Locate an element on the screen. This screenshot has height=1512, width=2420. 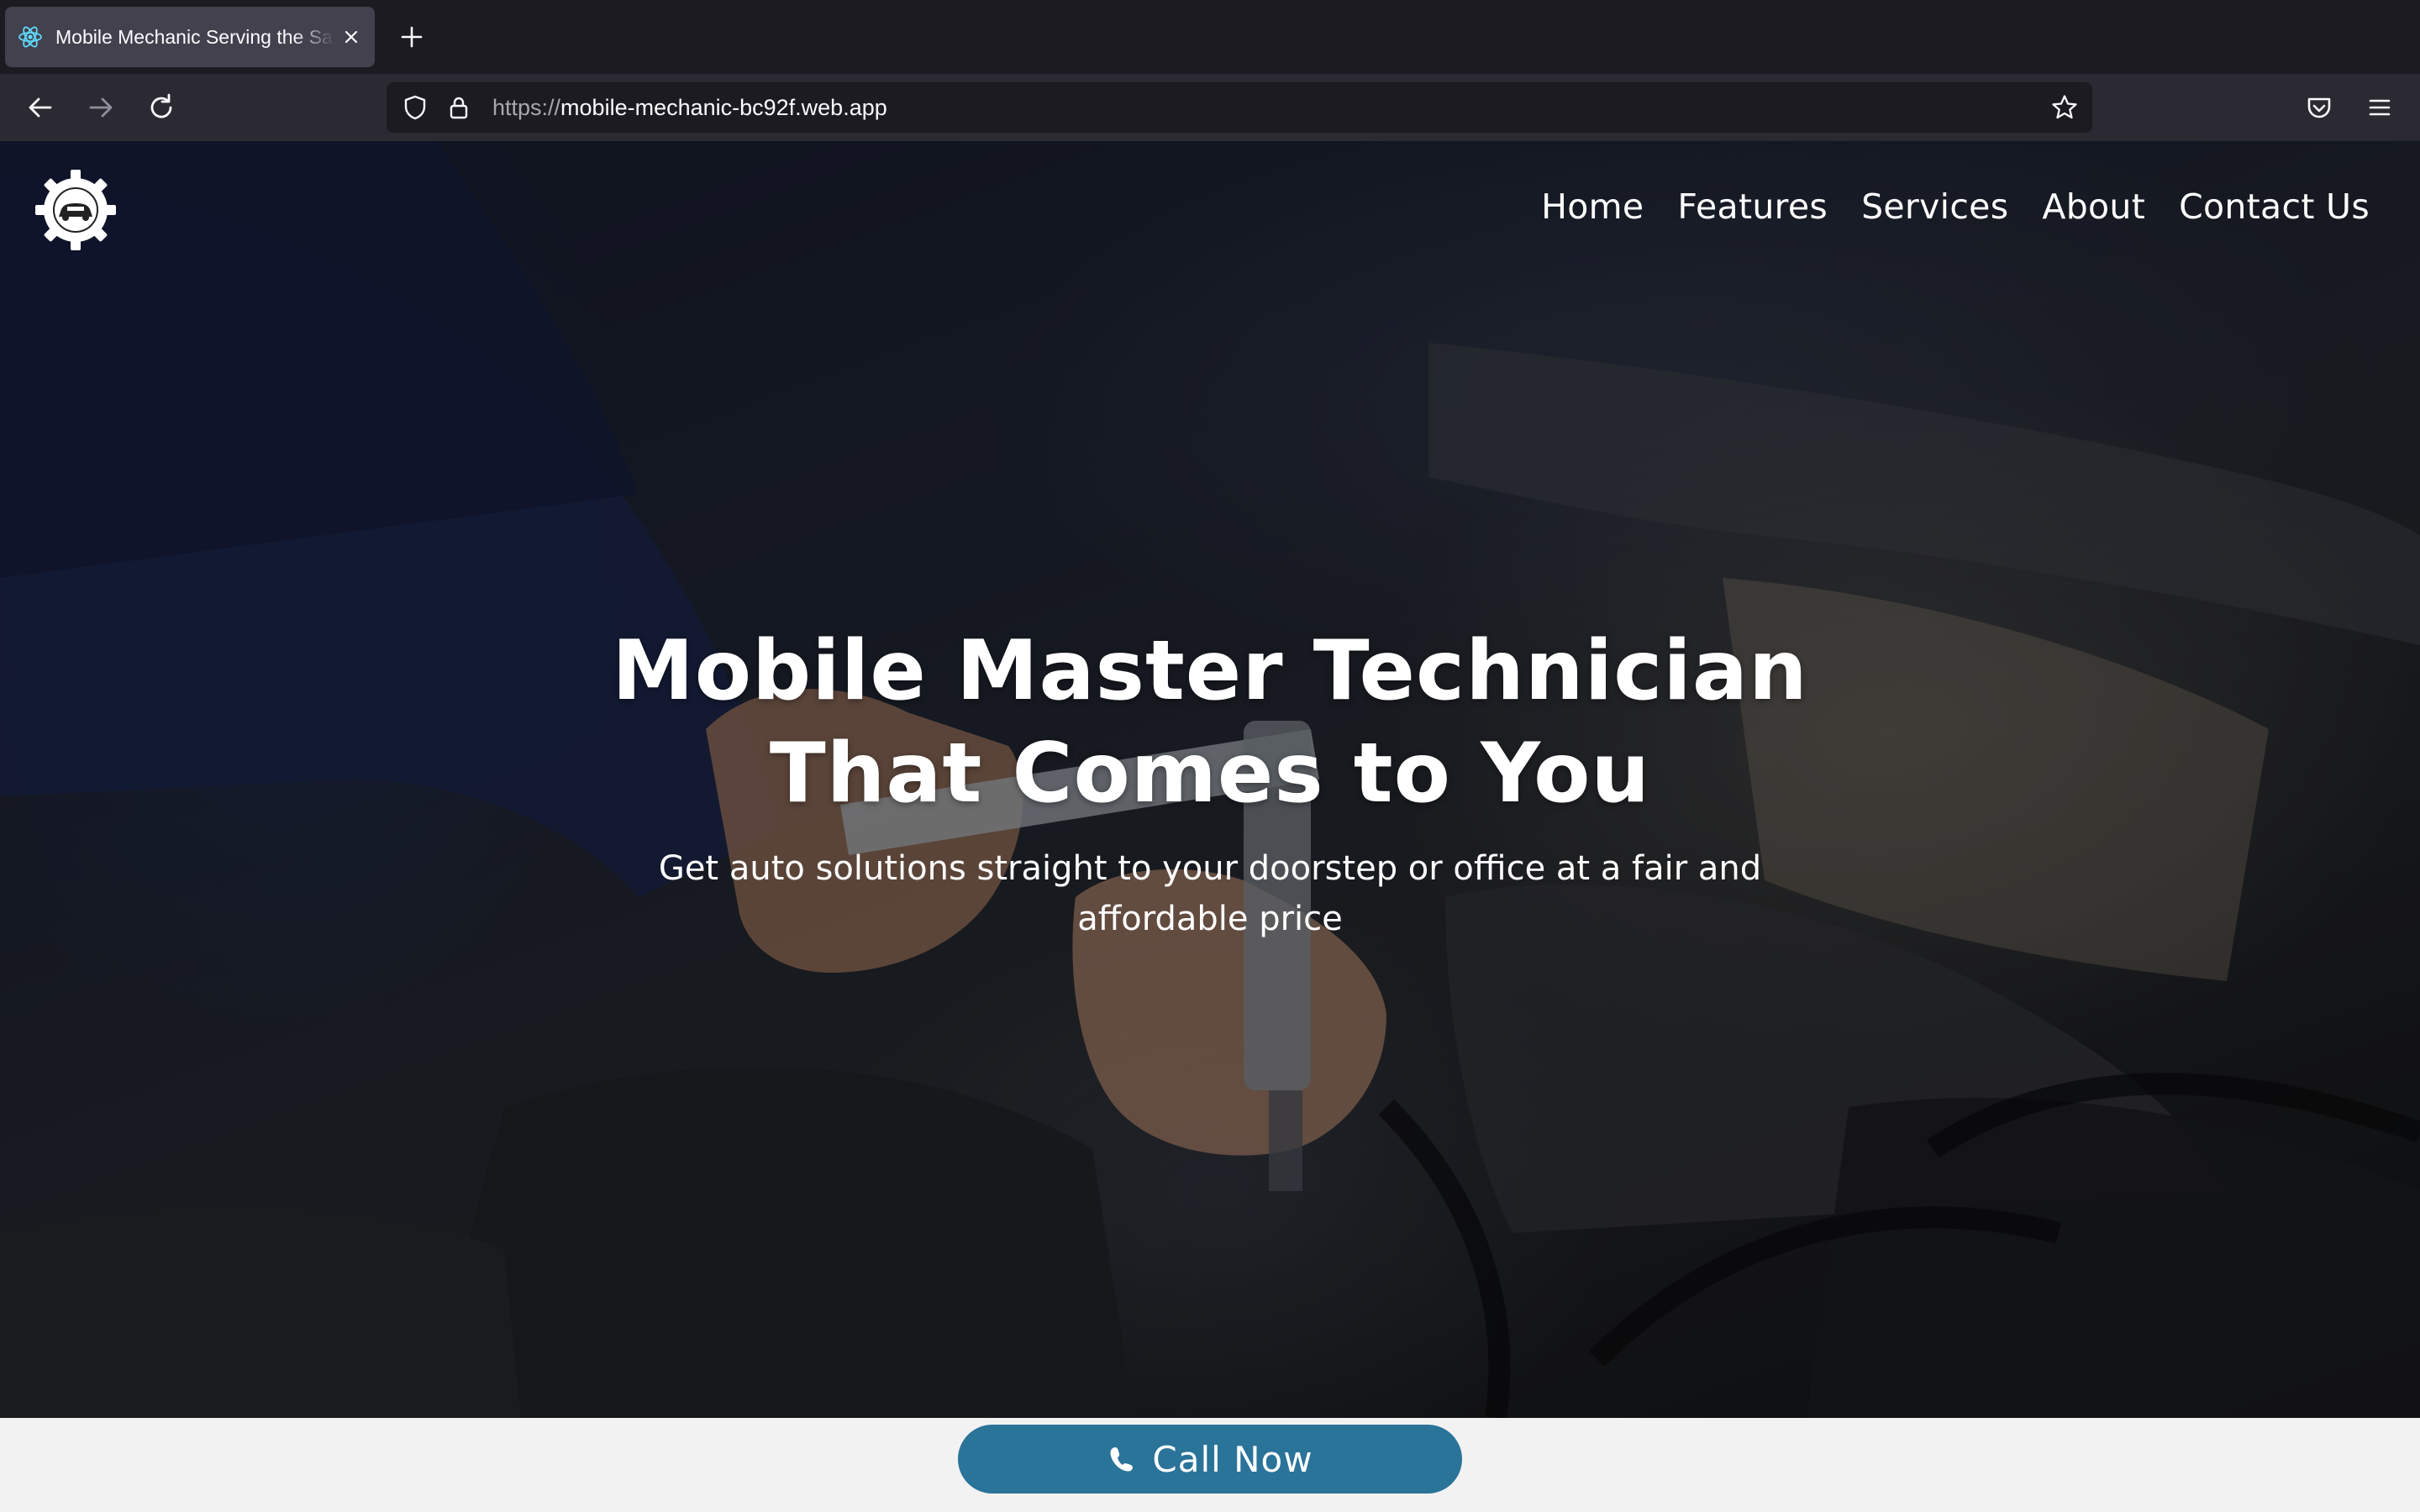
url-host: mobile-mechanic-bc92f.web.app is located at coordinates (723, 107).